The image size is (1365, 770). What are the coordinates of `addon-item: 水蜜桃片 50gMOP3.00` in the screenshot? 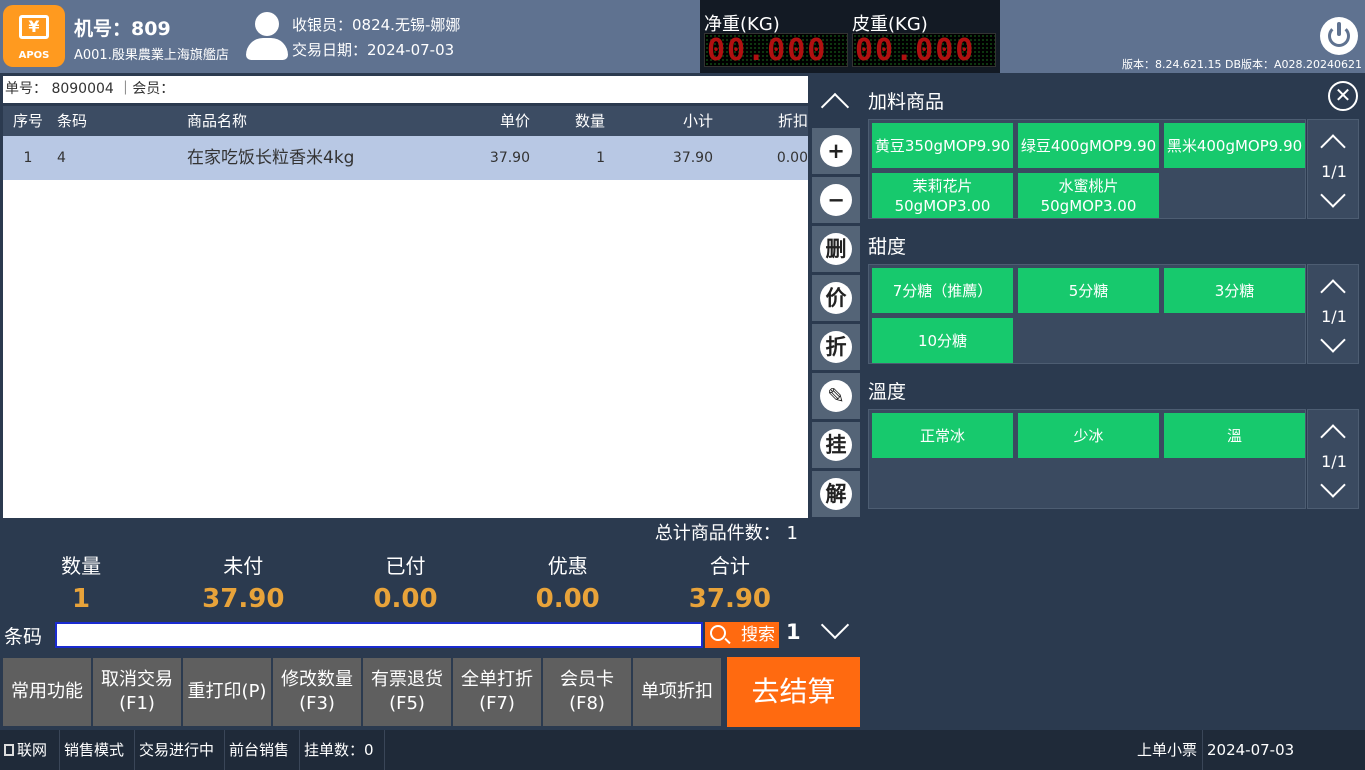 It's located at (1088, 195).